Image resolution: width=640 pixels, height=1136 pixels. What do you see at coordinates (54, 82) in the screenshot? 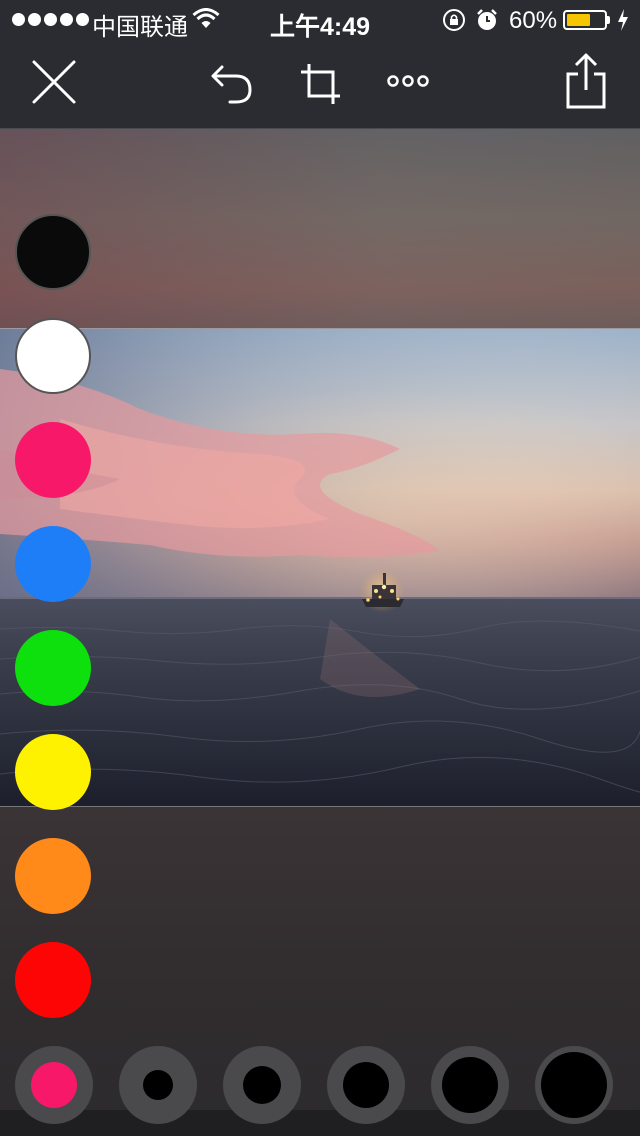
I see `close-icon` at bounding box center [54, 82].